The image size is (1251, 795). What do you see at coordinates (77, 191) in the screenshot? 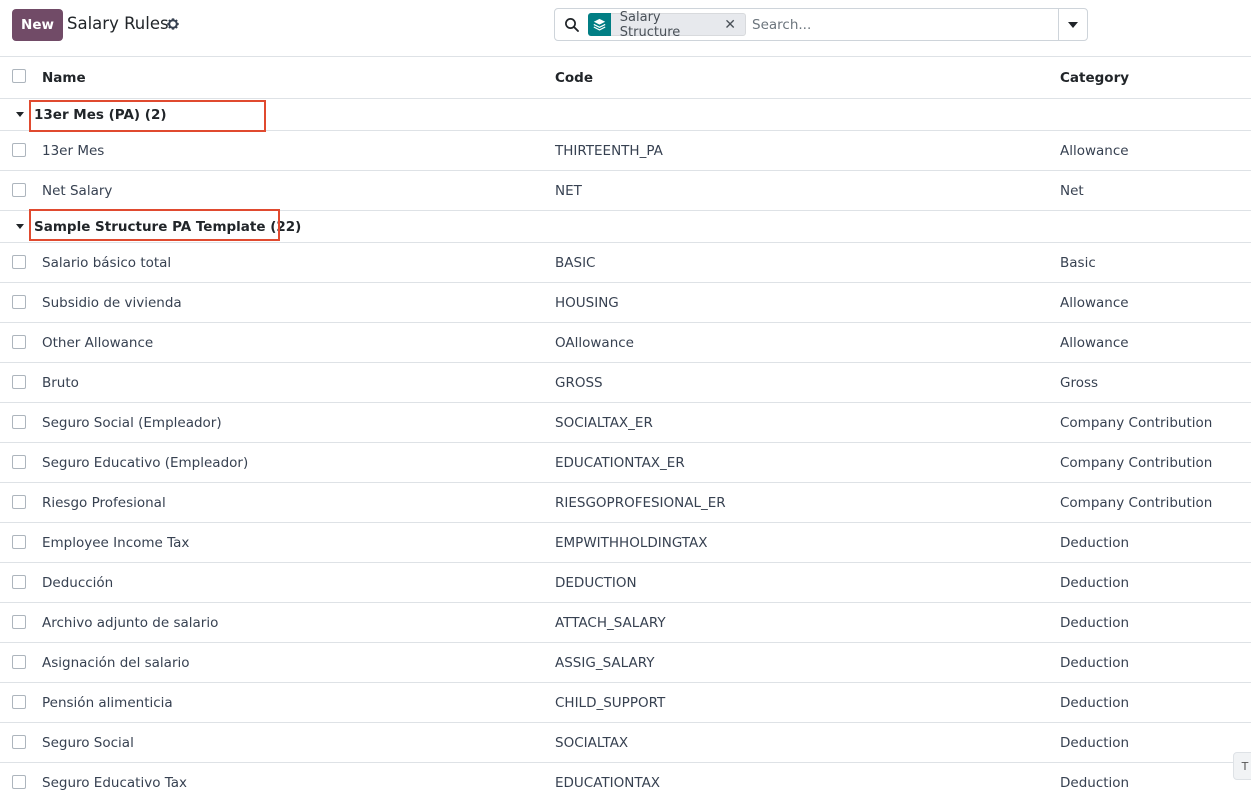
I see `cell-name: Net Salary` at bounding box center [77, 191].